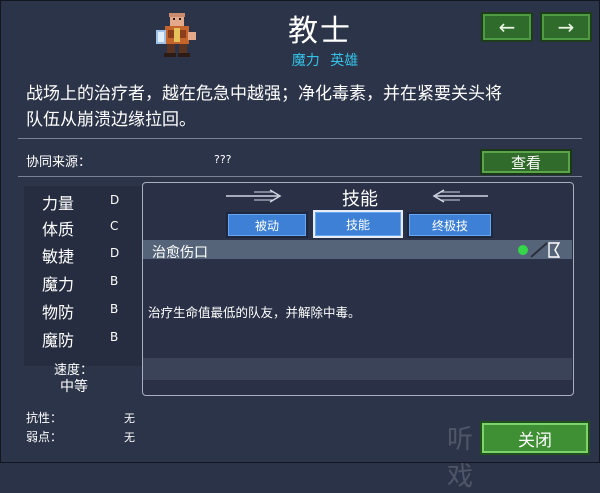 The image size is (600, 493). What do you see at coordinates (114, 226) in the screenshot?
I see `stat-grade: C` at bounding box center [114, 226].